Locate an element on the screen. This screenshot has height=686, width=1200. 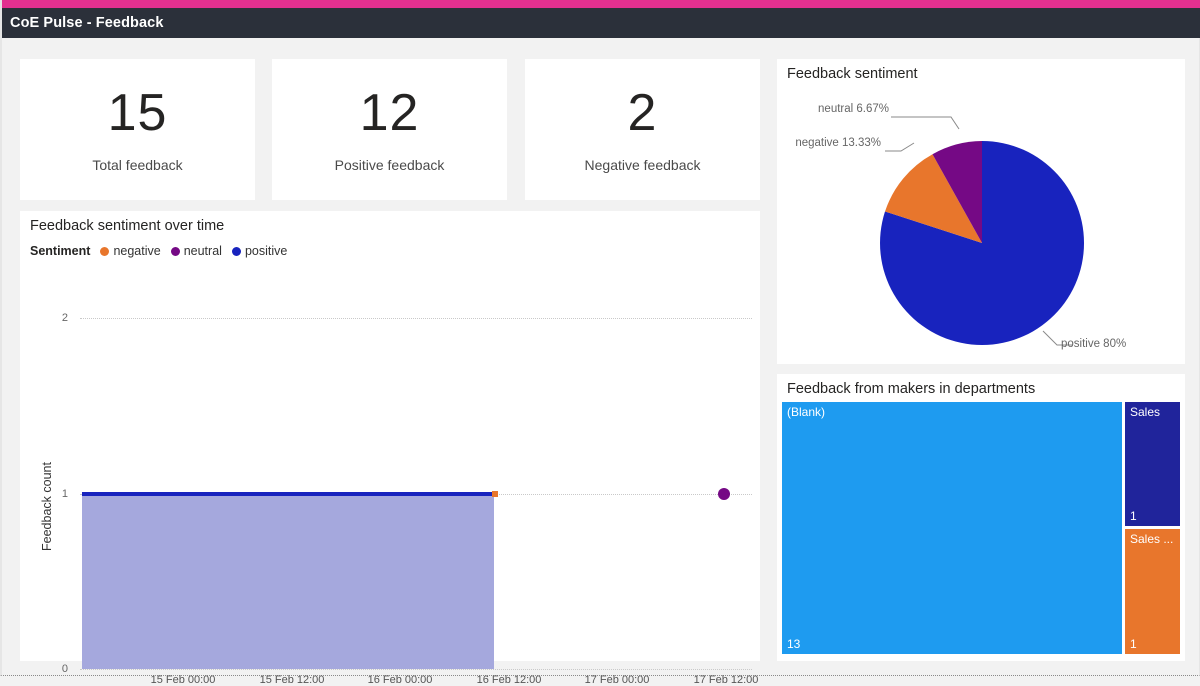
area-fill-positive is located at coordinates (288, 581).